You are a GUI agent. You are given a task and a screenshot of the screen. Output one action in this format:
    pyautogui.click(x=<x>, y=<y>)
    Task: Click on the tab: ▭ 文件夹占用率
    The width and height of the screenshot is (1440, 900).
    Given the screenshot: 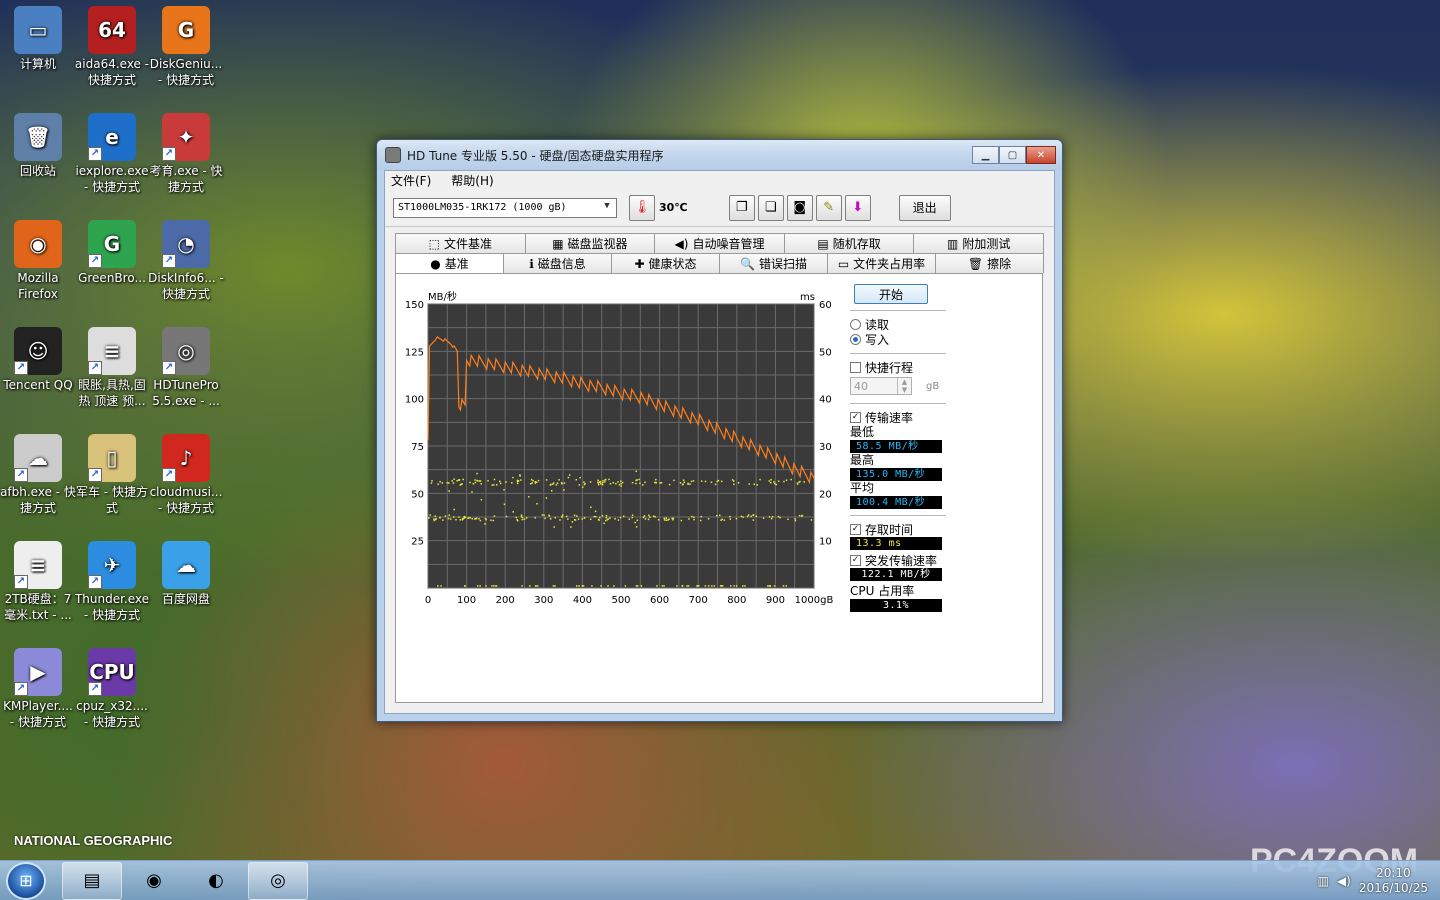 What is the action you would take?
    pyautogui.click(x=881, y=263)
    